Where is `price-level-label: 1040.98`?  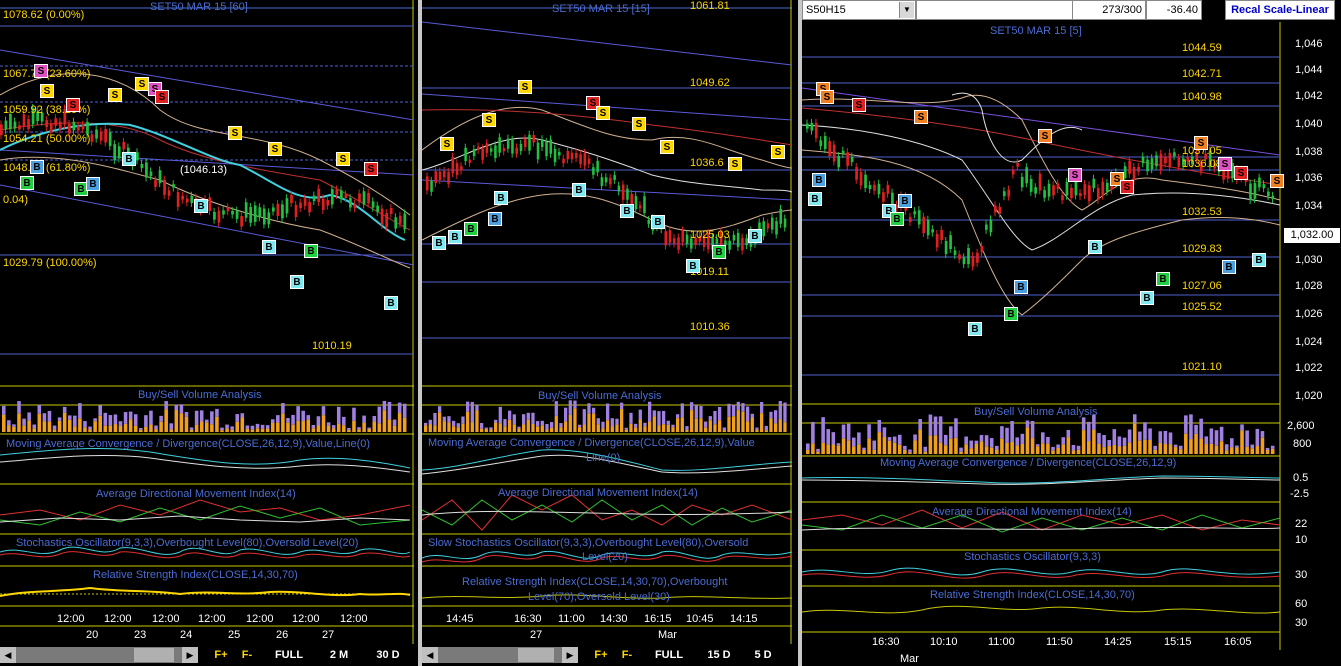
price-level-label: 1040.98 is located at coordinates (1202, 97).